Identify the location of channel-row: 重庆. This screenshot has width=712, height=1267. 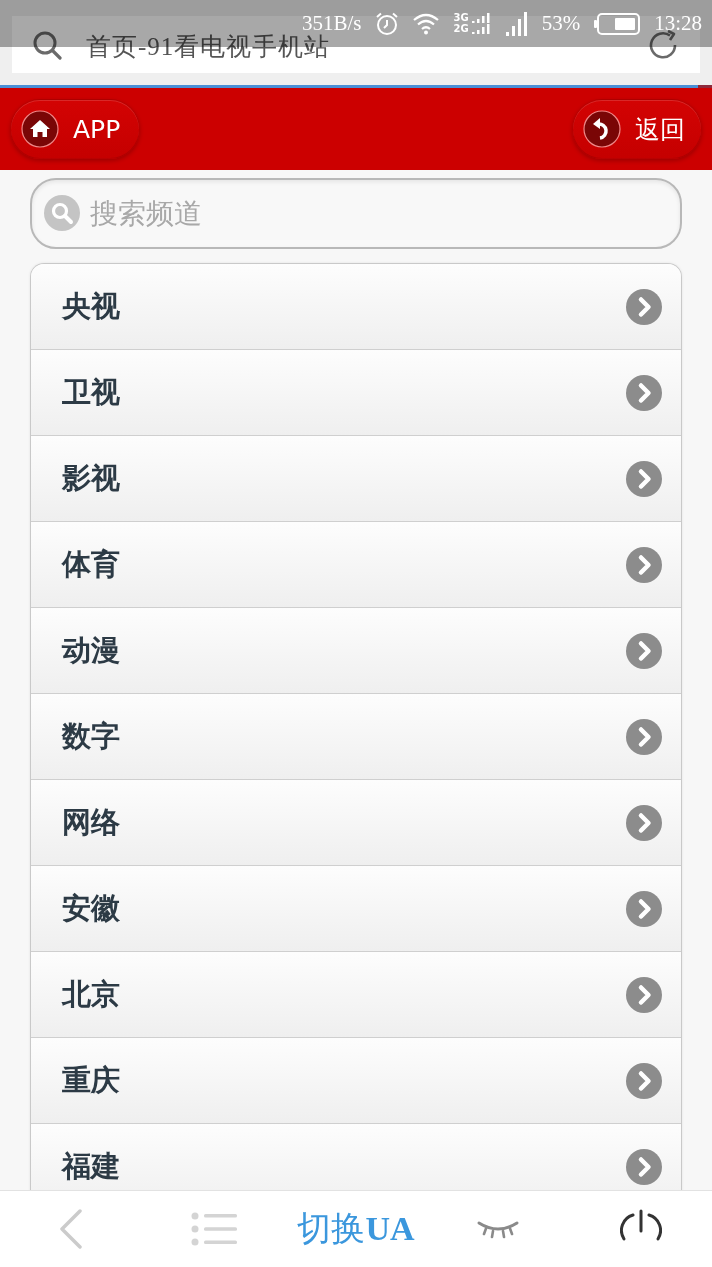
(356, 1081).